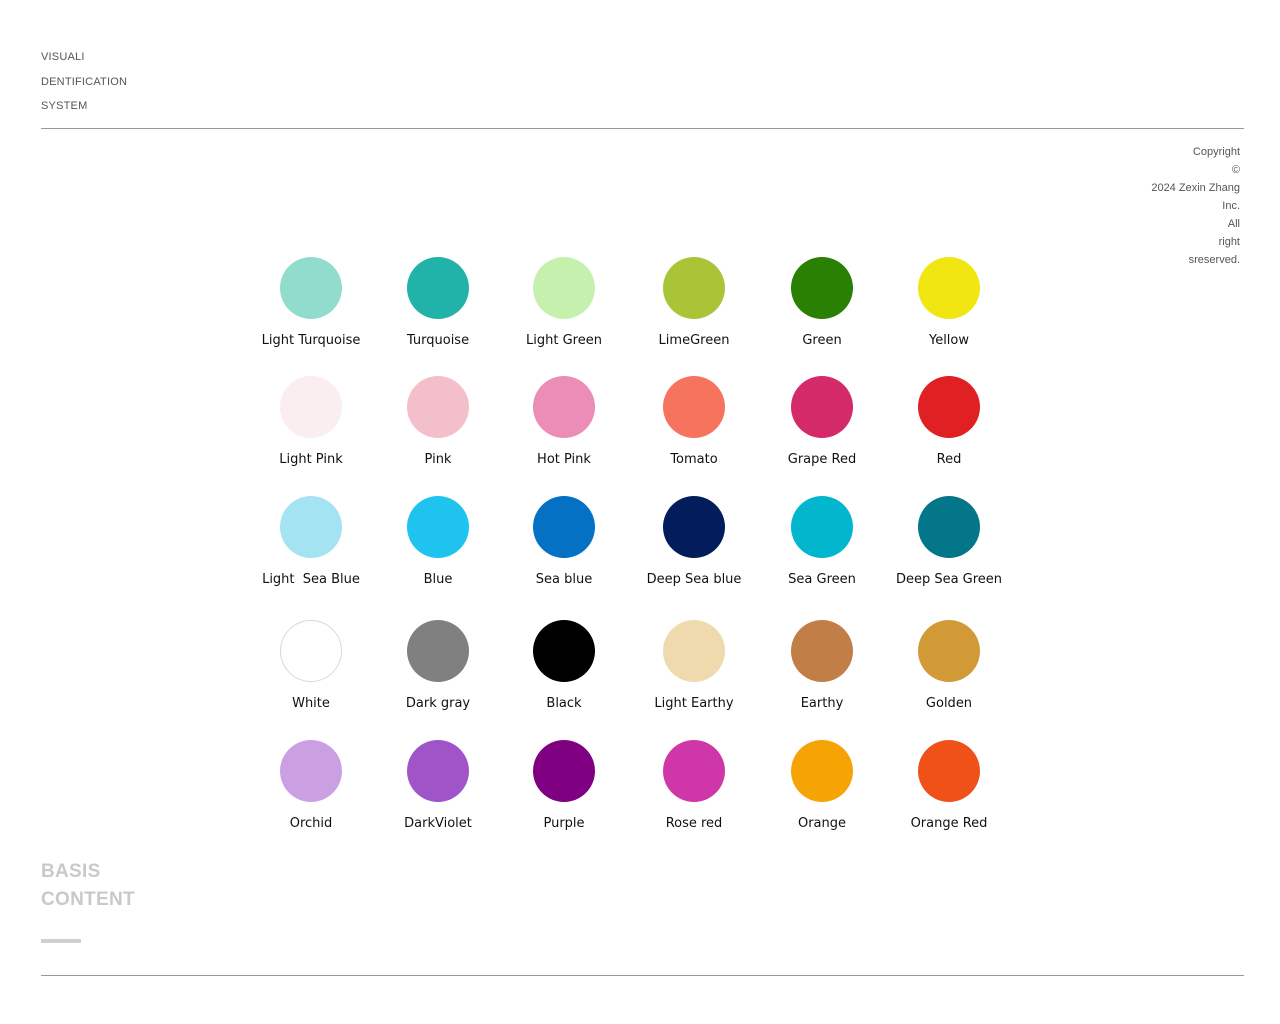 The height and width of the screenshot is (1024, 1280). What do you see at coordinates (61, 941) in the screenshot?
I see `section-accent-bar` at bounding box center [61, 941].